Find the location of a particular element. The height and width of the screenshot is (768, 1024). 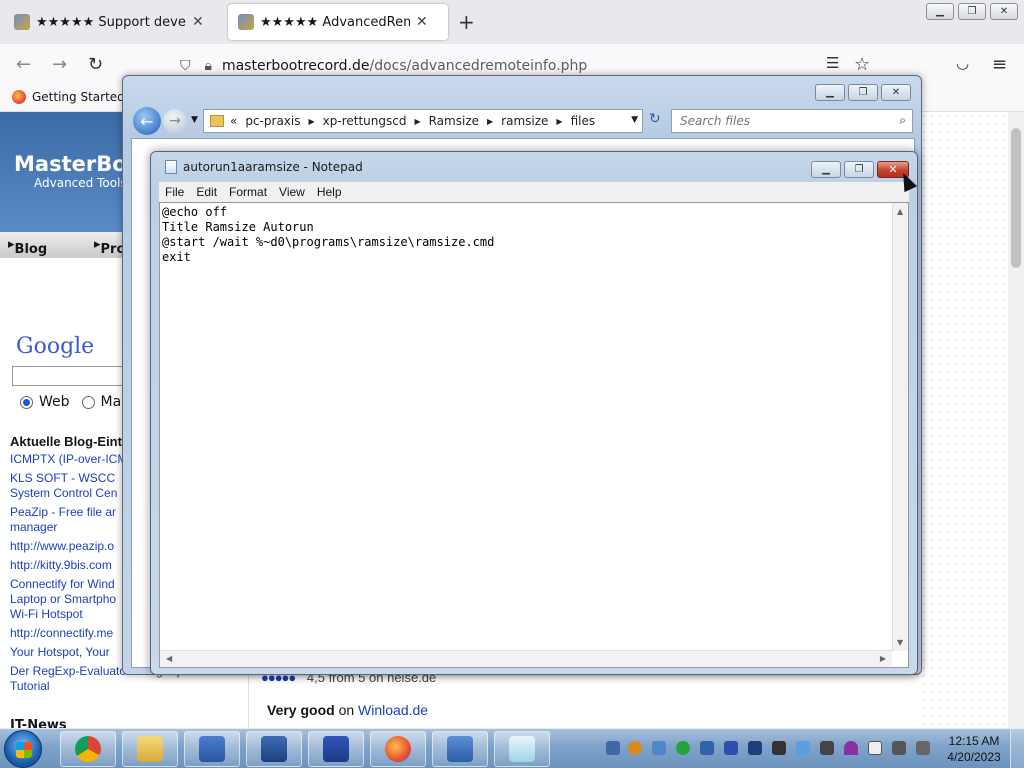

tab-support-development: ★★★★★ Support developme ✕ is located at coordinates (113, 22).